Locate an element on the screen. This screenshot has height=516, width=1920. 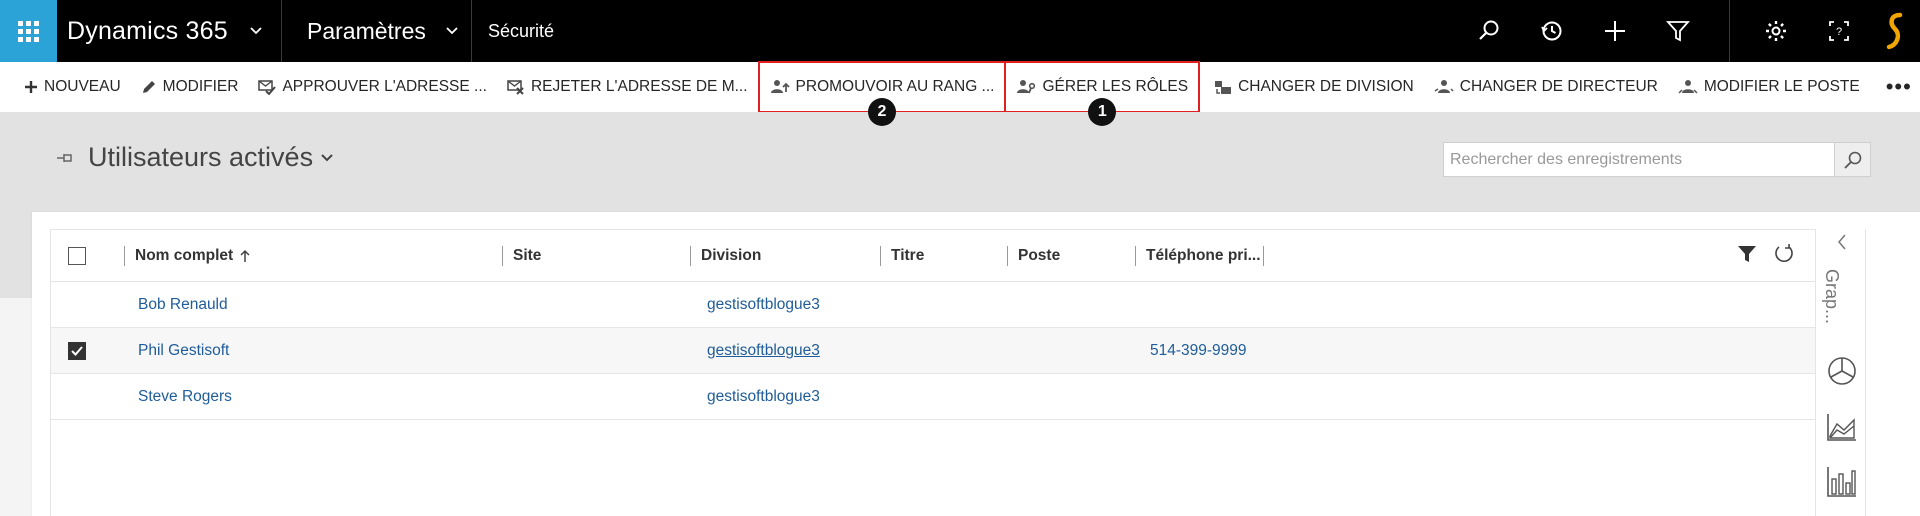
more-commands-button: ••• is located at coordinates (1895, 87).